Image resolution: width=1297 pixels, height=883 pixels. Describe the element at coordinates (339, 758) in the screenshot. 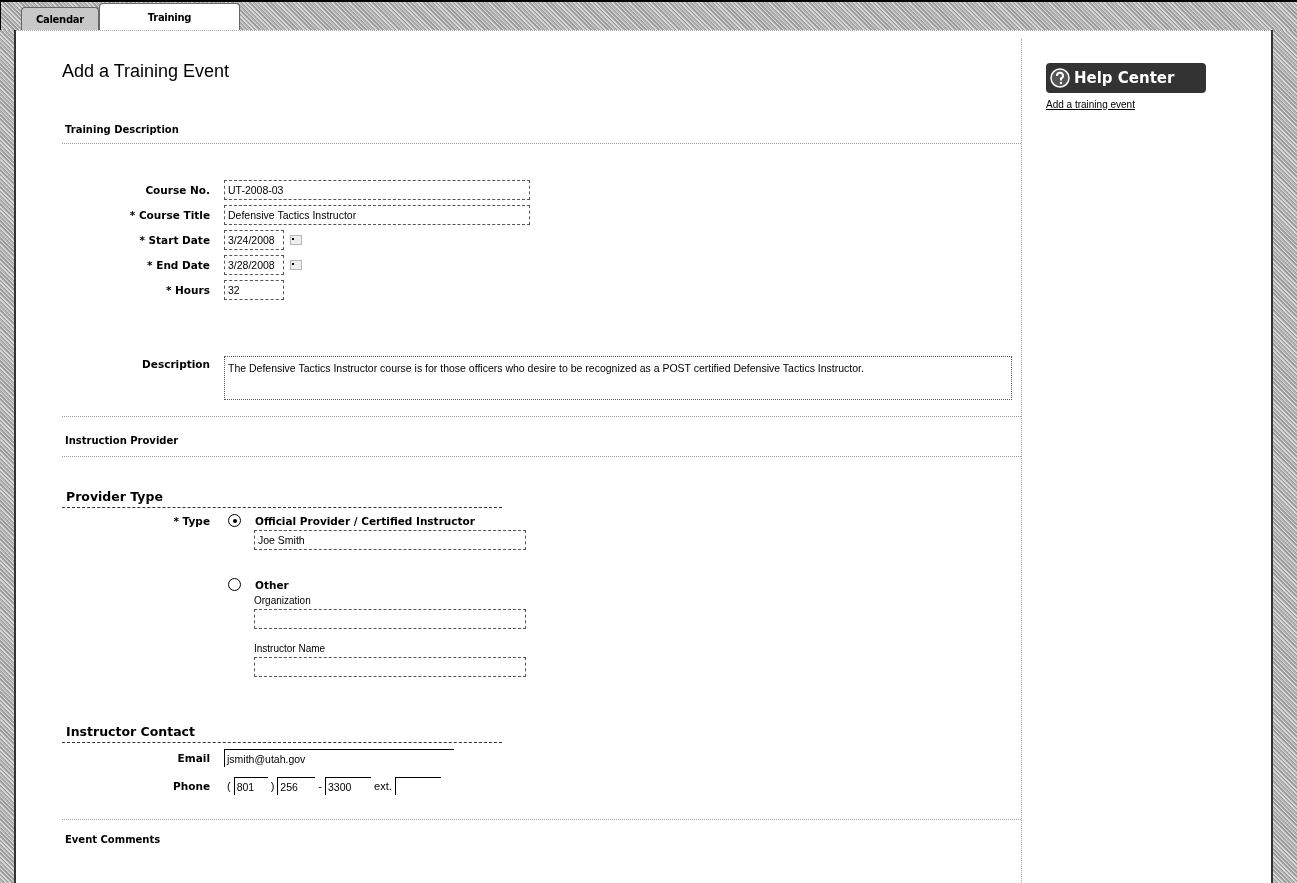

I see `email-field: jsmith@utah.gov` at that location.